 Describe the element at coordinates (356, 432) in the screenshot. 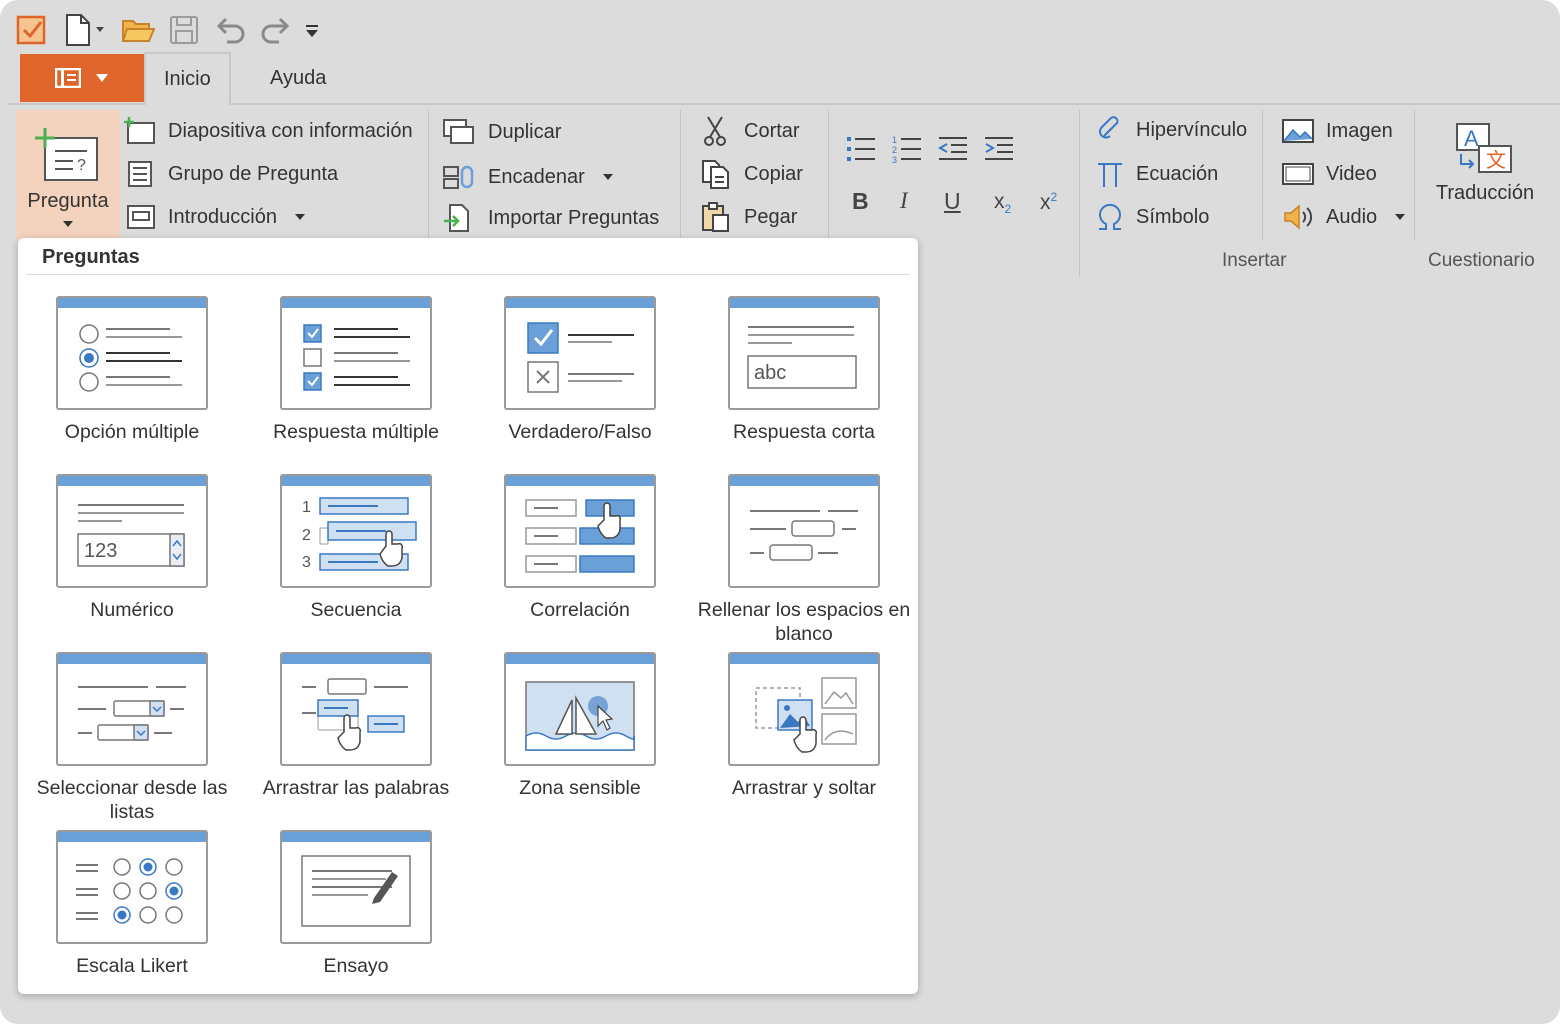

I see `question-label: Respuesta múltiple` at that location.